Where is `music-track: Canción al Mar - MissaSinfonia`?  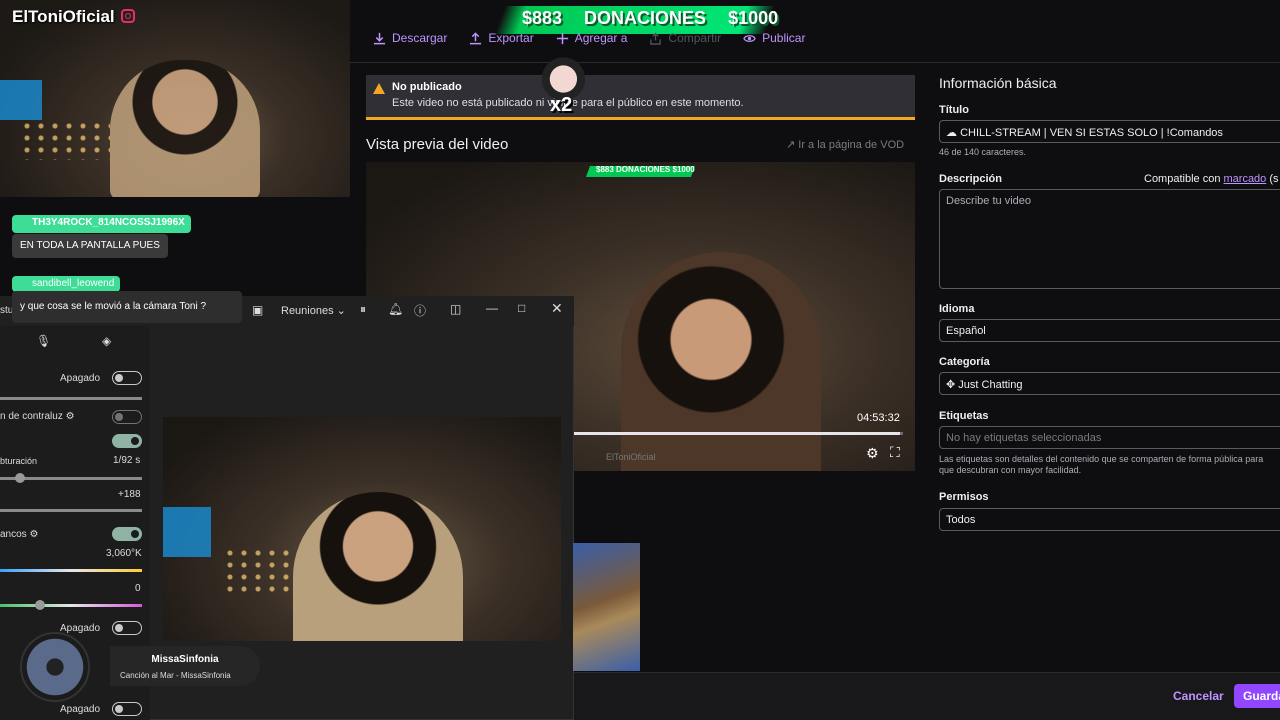 music-track: Canción al Mar - MissaSinfonia is located at coordinates (175, 675).